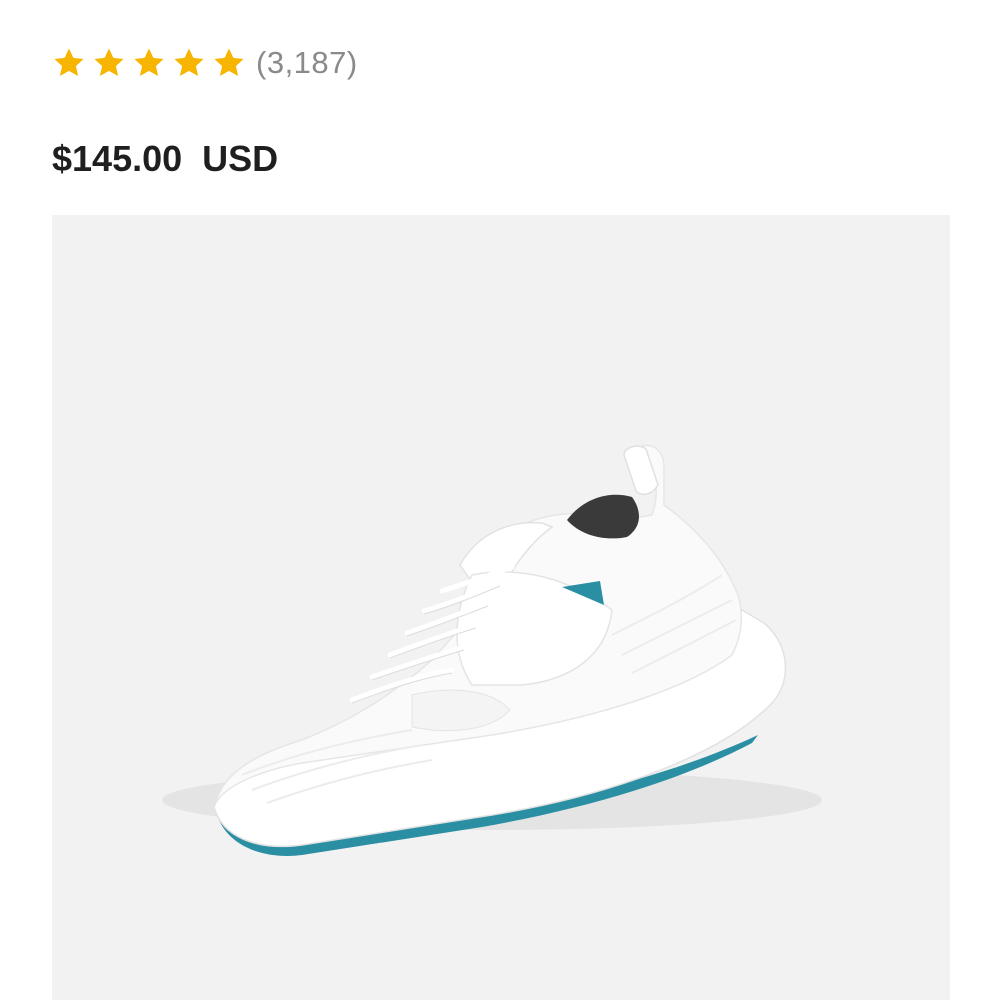 This screenshot has height=1000, width=1000. I want to click on star-rating, so click(149, 63).